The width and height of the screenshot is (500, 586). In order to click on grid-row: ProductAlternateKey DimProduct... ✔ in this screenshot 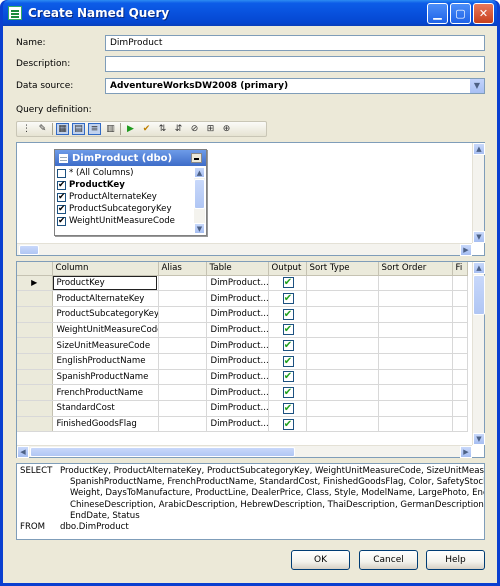, I will do `click(242, 298)`.